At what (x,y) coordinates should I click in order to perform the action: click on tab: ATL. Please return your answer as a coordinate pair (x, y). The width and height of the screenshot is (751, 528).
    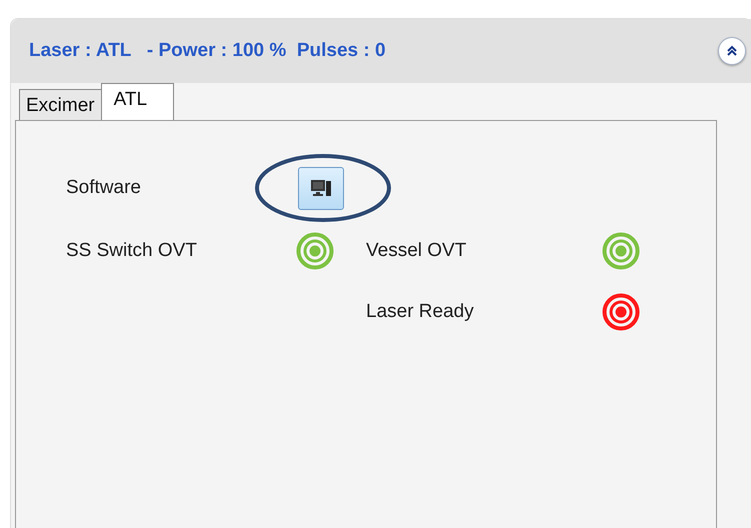
    Looking at the image, I should click on (137, 102).